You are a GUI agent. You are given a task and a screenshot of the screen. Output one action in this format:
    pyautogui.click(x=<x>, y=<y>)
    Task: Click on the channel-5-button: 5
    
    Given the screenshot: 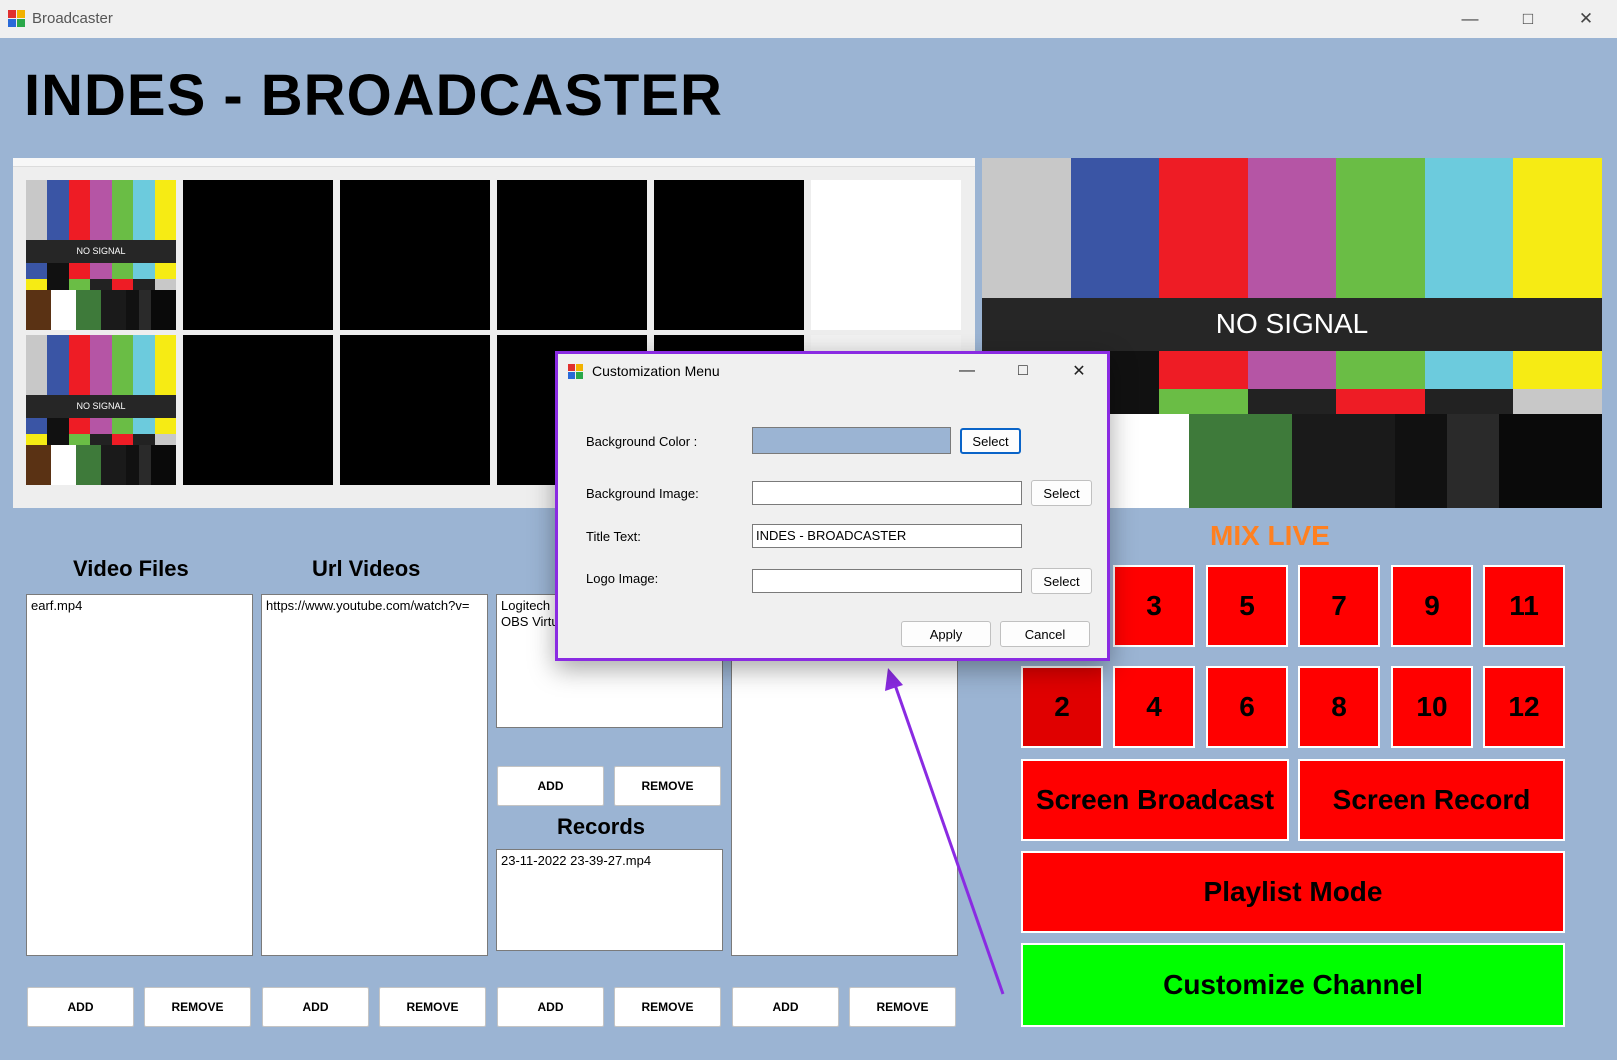 What is the action you would take?
    pyautogui.click(x=1247, y=606)
    